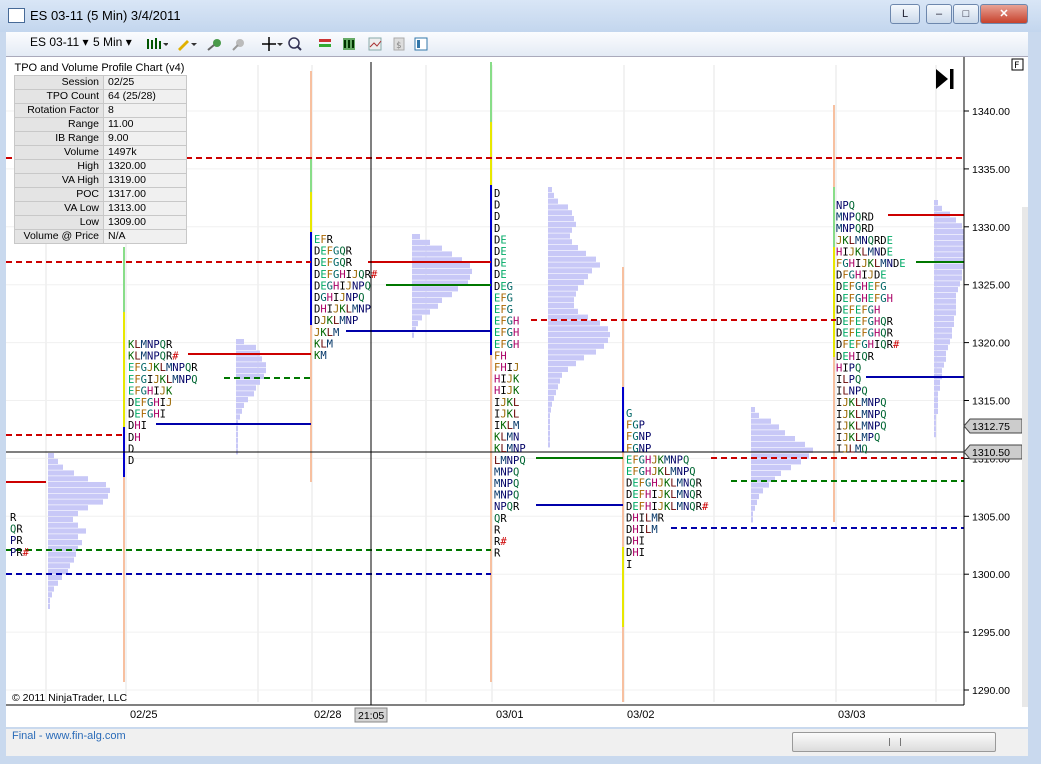 The image size is (1041, 764). I want to click on close-button: ✕, so click(1004, 14).